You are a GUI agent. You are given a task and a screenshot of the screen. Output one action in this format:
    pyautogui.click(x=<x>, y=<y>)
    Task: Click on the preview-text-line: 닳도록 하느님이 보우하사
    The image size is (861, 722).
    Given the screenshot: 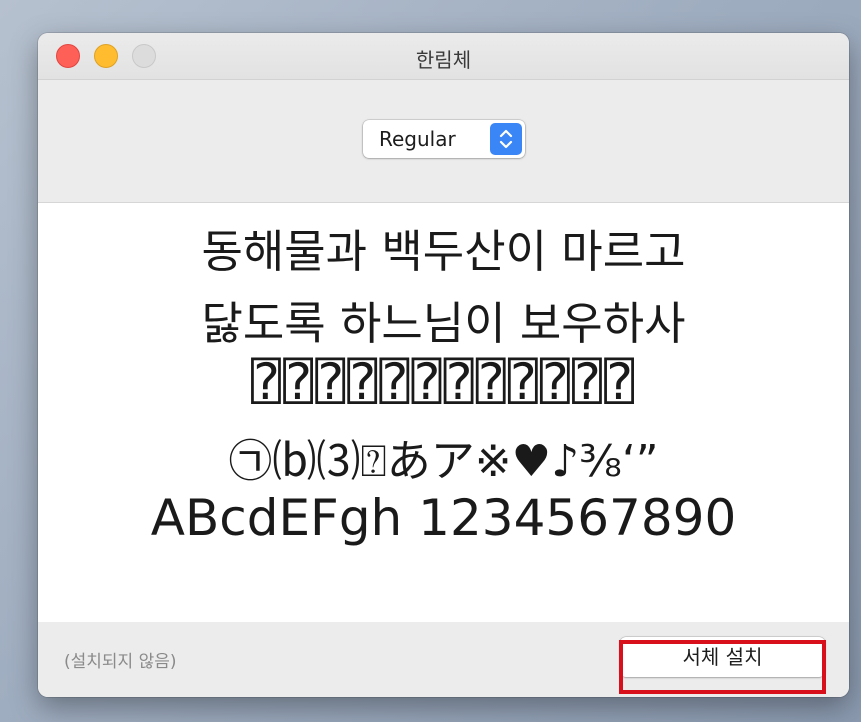 What is the action you would take?
    pyautogui.click(x=443, y=323)
    